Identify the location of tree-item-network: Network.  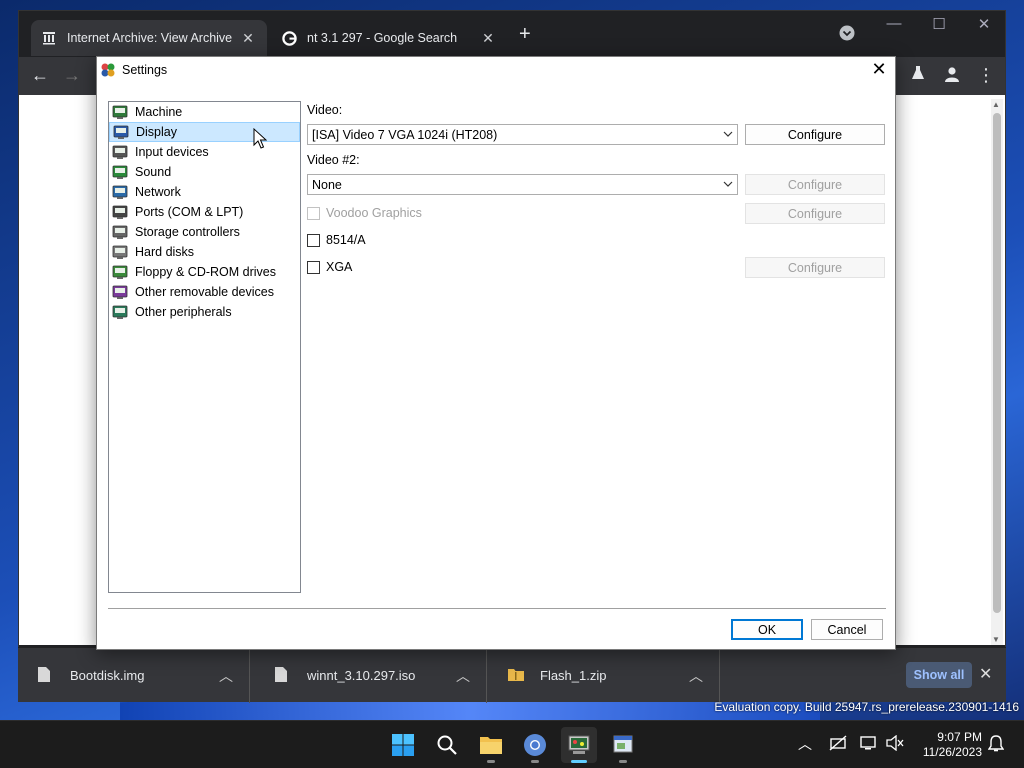
(204, 192).